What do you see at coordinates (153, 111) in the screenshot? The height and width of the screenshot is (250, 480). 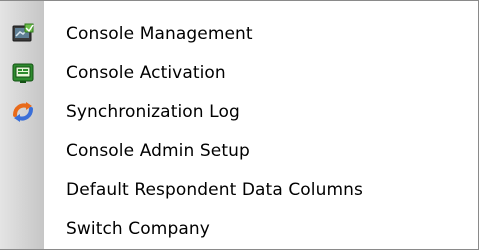 I see `menu-item-label: Synchronization Log` at bounding box center [153, 111].